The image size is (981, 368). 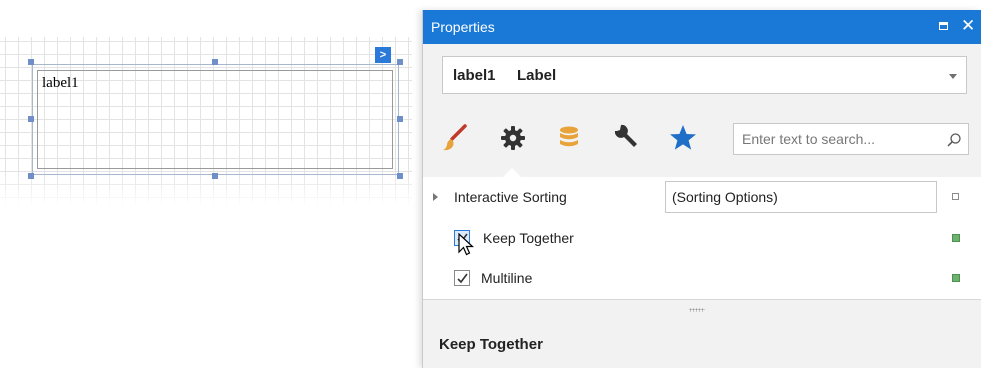 What do you see at coordinates (510, 197) in the screenshot?
I see `property-name: Interactive Sorting` at bounding box center [510, 197].